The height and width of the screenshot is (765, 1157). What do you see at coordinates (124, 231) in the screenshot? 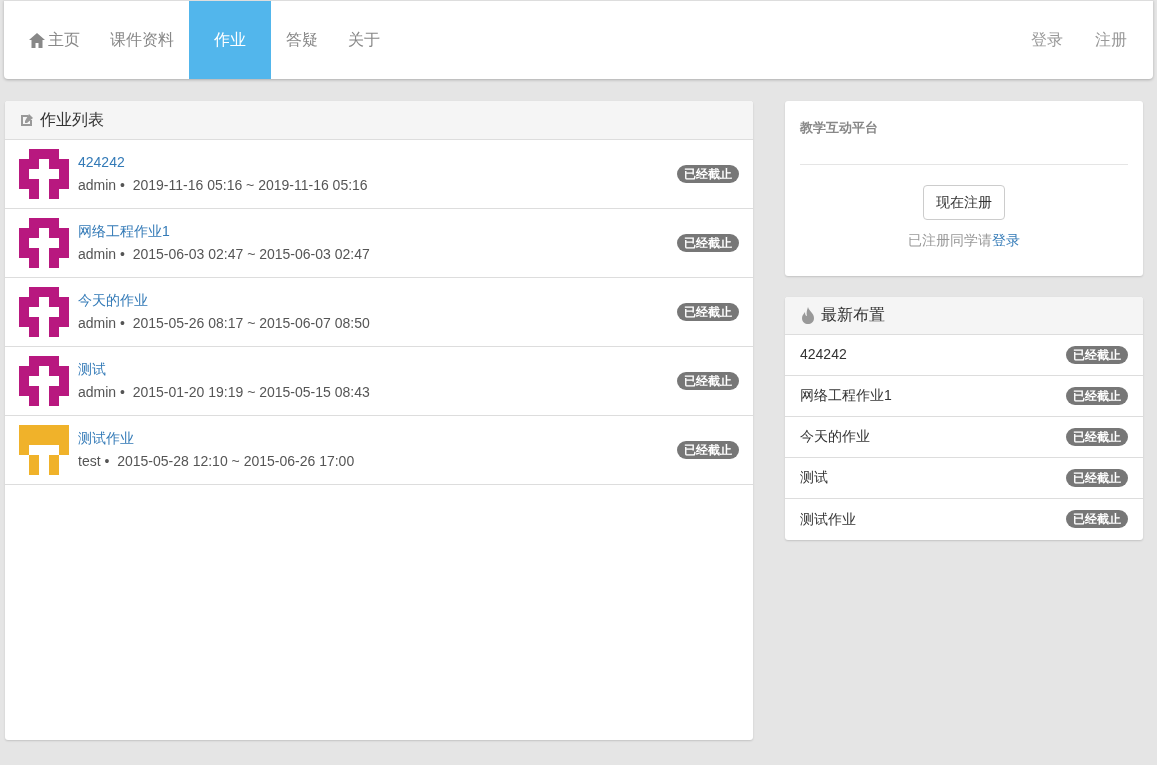
I see `homework-title: 网络工程作业1` at bounding box center [124, 231].